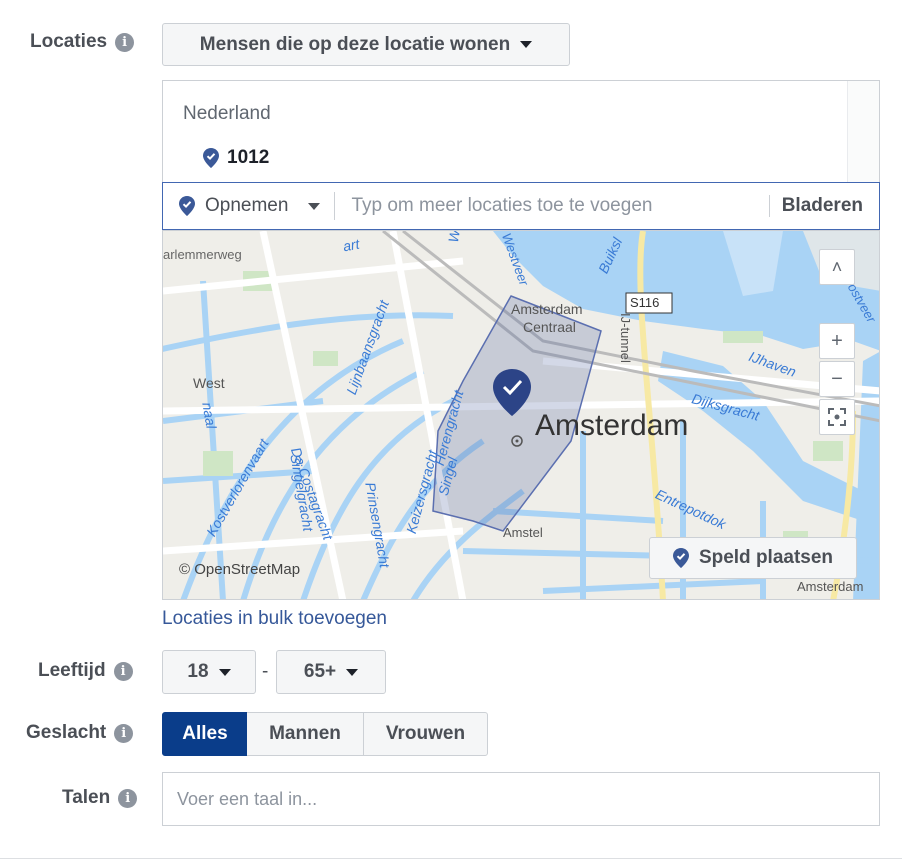 The image size is (902, 864). Describe the element at coordinates (305, 734) in the screenshot. I see `gender-option-men: Mannen` at that location.